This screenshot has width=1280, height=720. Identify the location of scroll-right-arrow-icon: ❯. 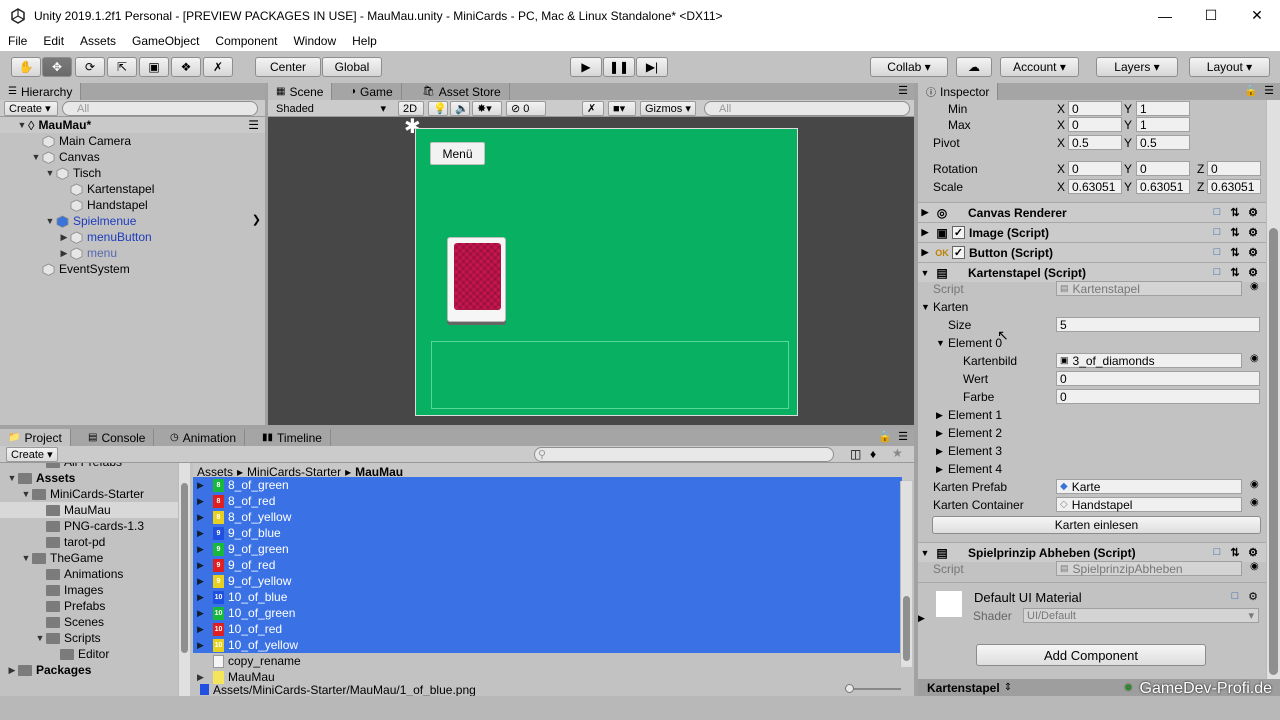
(256, 219).